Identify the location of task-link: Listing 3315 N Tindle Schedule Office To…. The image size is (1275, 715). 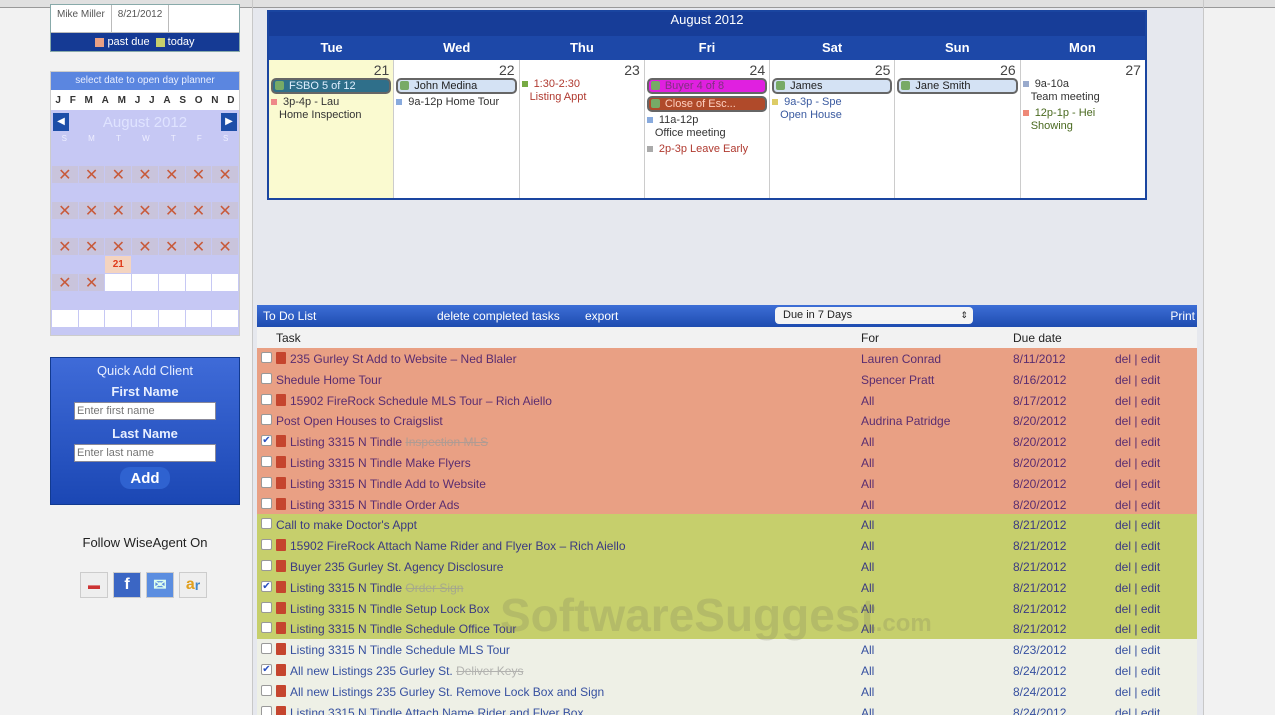
(403, 629).